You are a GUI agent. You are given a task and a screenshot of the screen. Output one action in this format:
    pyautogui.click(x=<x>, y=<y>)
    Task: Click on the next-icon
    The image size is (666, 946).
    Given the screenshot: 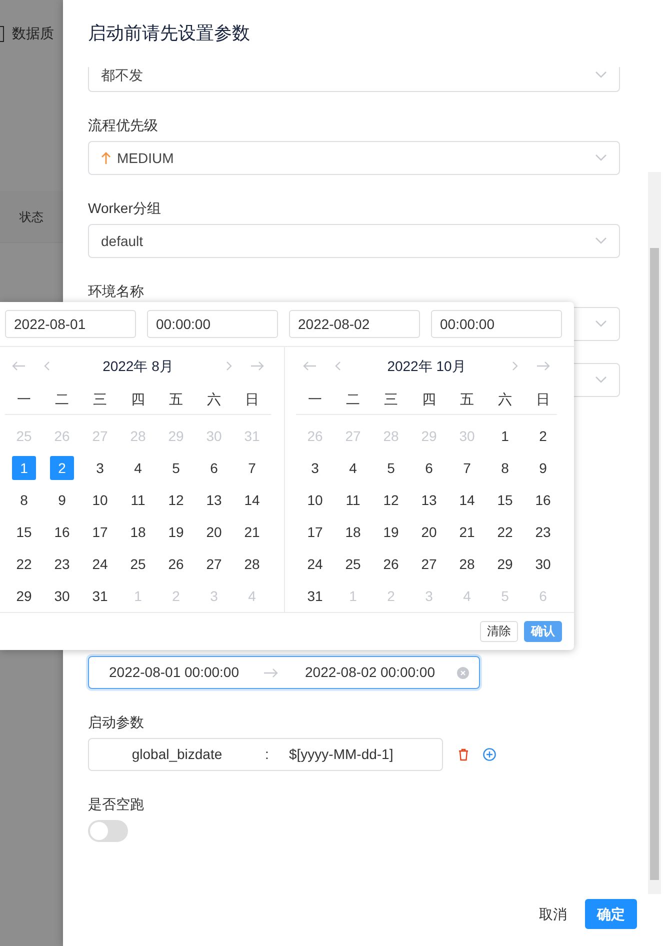 What is the action you would take?
    pyautogui.click(x=515, y=366)
    